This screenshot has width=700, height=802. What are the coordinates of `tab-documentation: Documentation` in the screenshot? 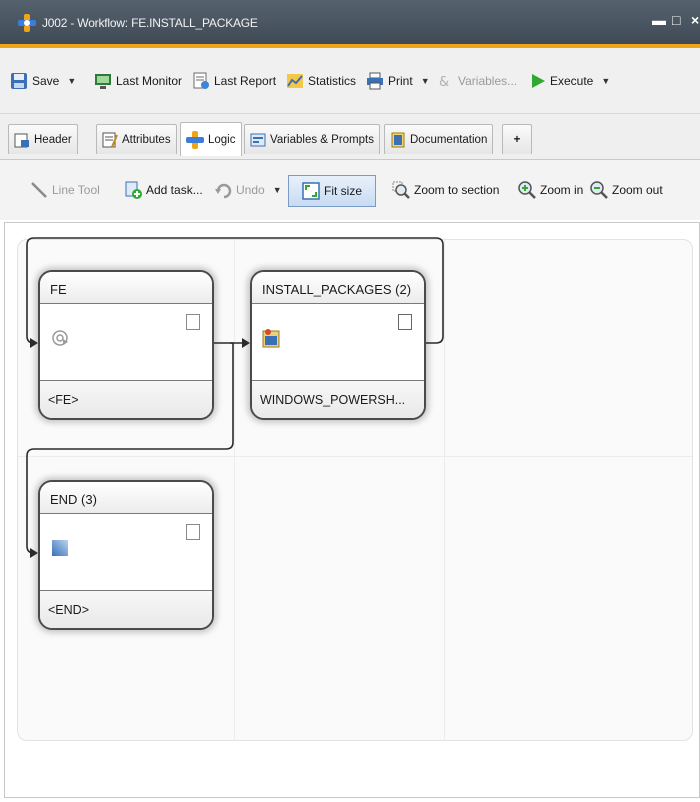 It's located at (439, 139).